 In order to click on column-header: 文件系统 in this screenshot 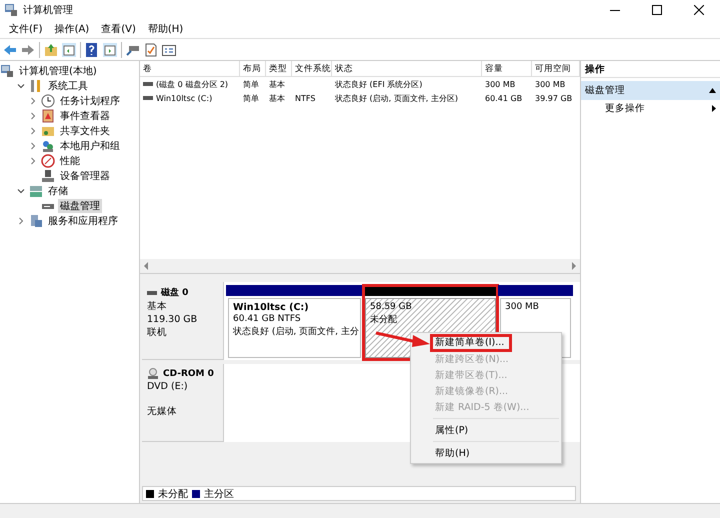, I will do `click(312, 68)`.